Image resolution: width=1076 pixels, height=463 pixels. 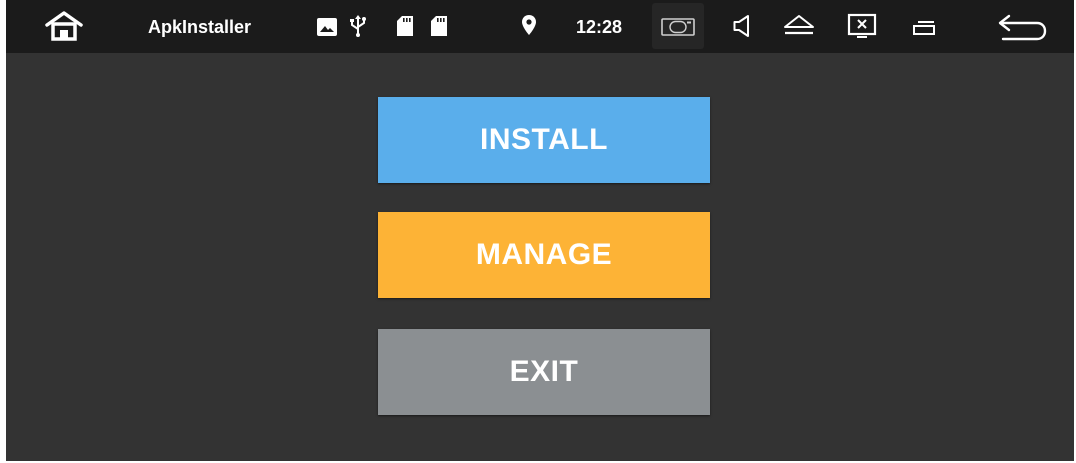 What do you see at coordinates (200, 27) in the screenshot?
I see `app-title: ApkInstaller` at bounding box center [200, 27].